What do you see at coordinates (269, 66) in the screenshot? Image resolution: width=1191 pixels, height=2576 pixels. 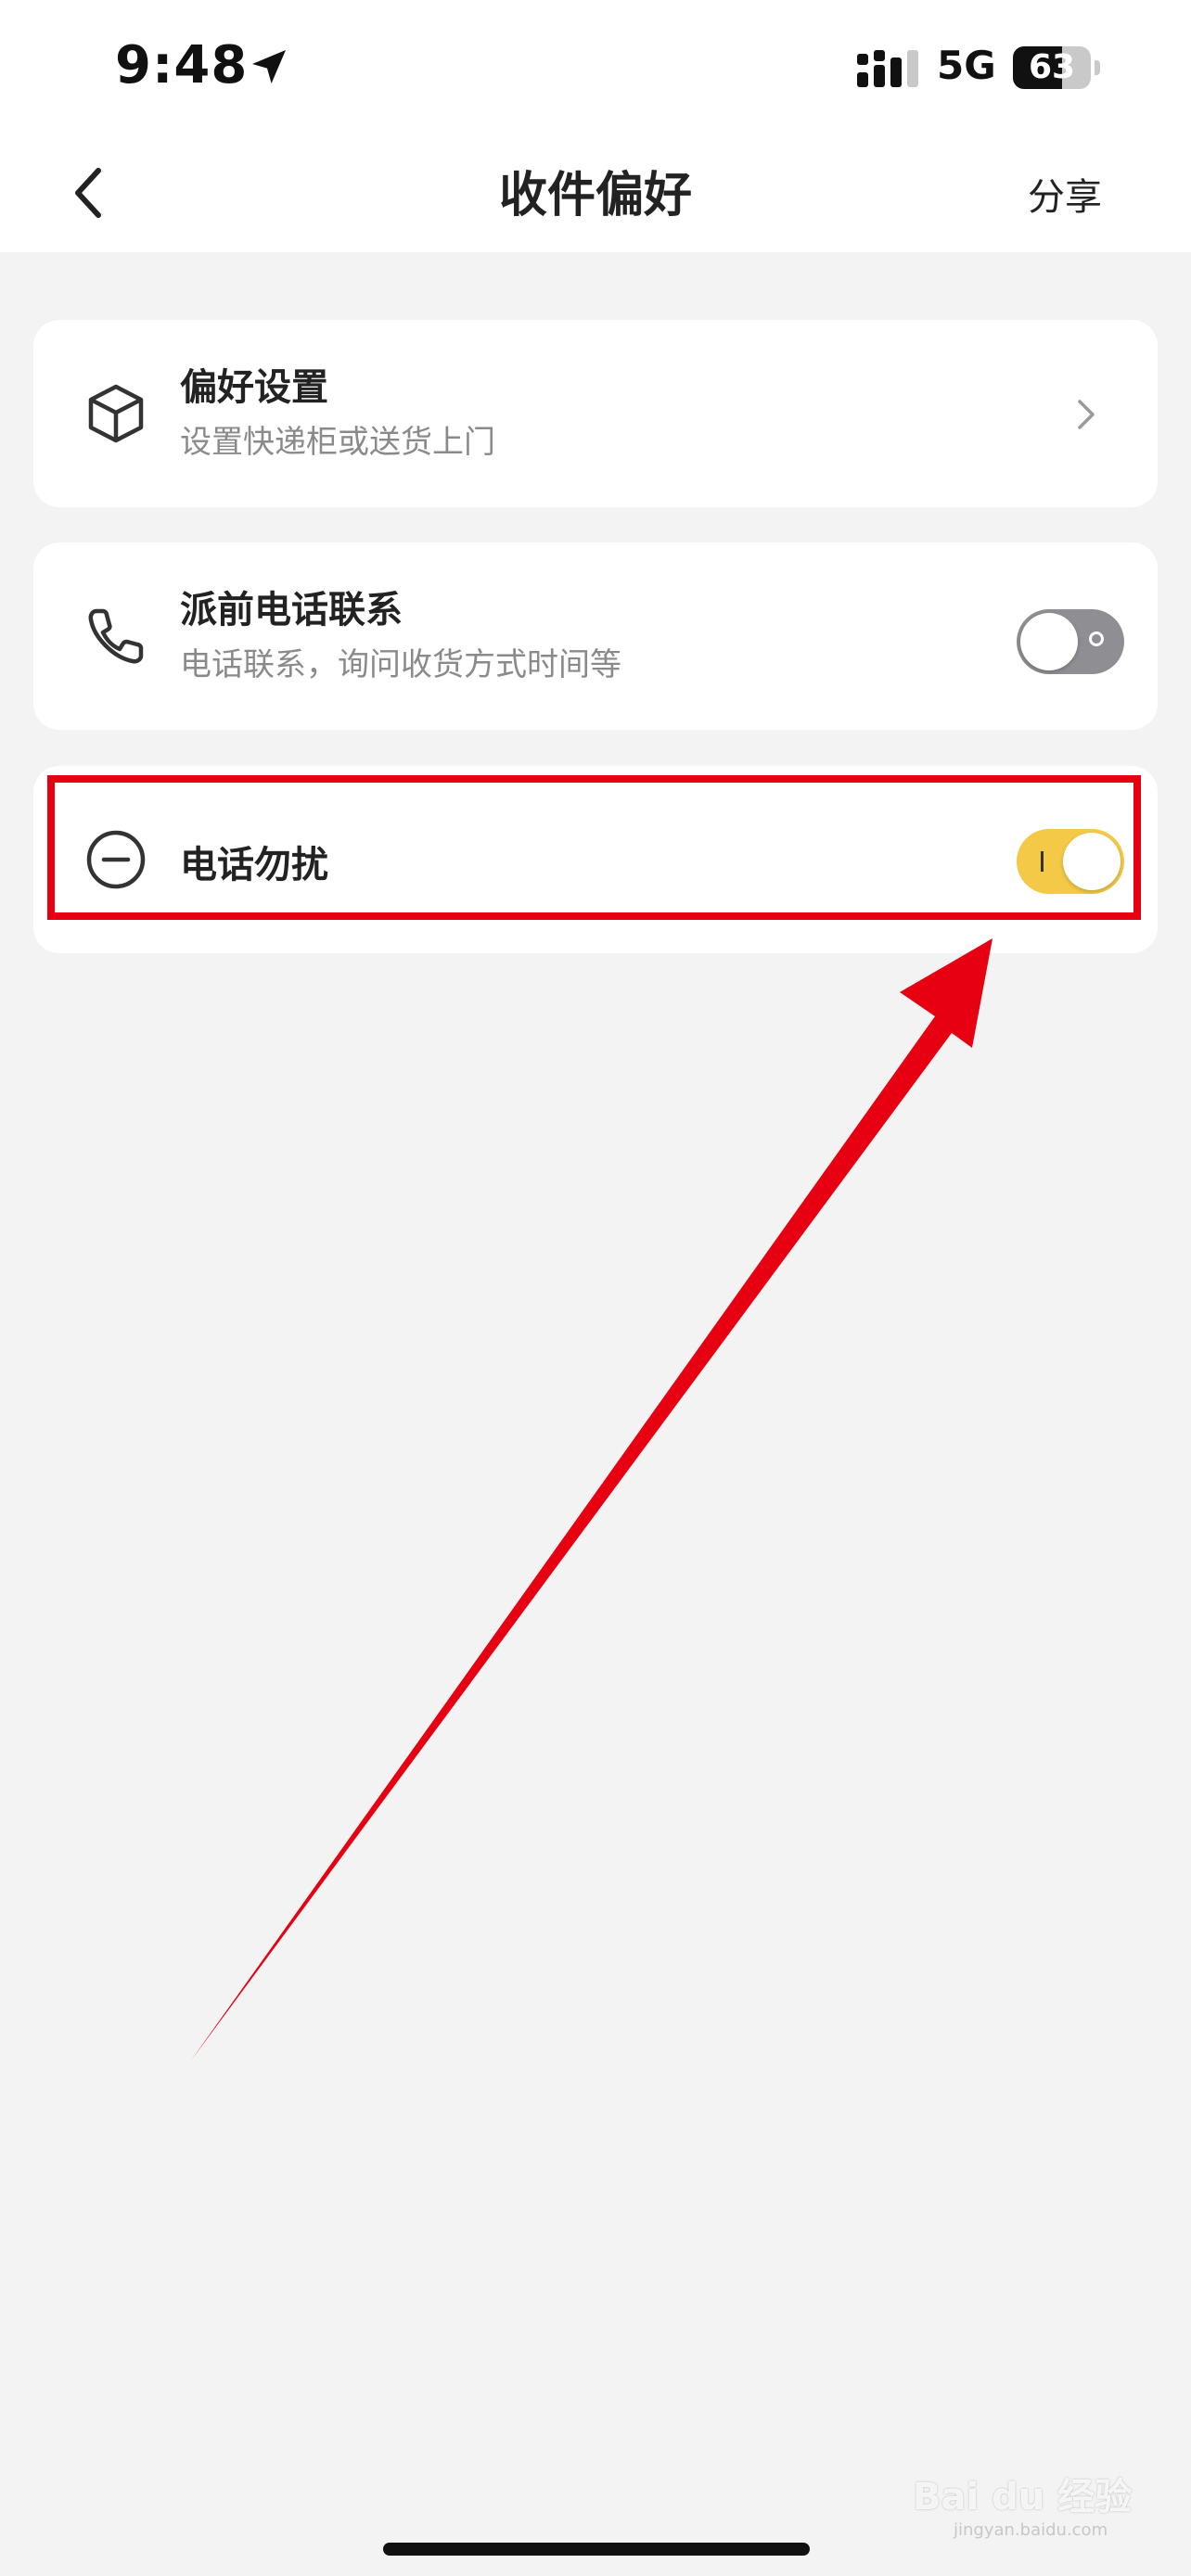 I see `location-arrow-icon` at bounding box center [269, 66].